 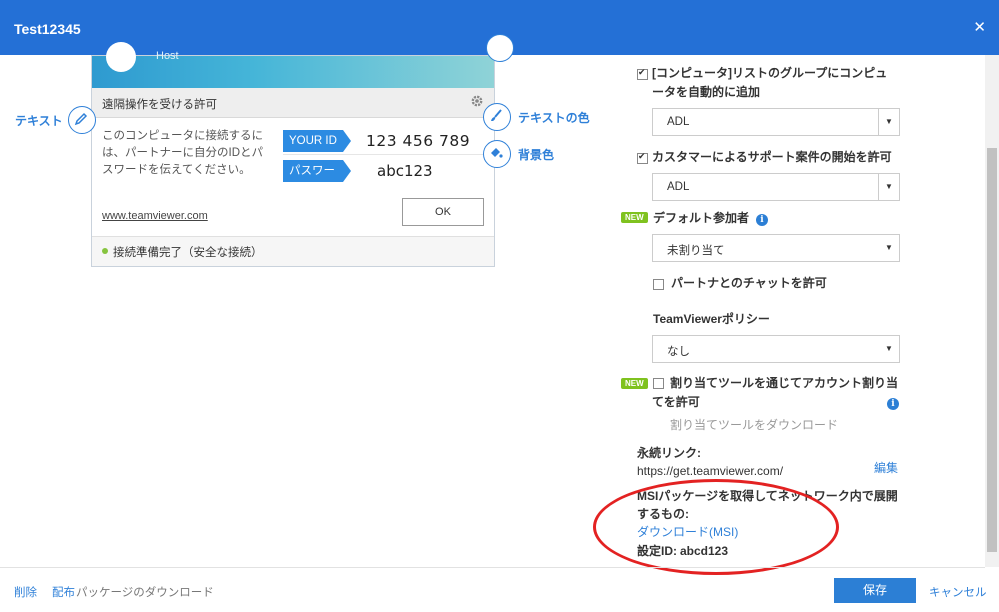 I want to click on gear-icon, so click(x=477, y=101).